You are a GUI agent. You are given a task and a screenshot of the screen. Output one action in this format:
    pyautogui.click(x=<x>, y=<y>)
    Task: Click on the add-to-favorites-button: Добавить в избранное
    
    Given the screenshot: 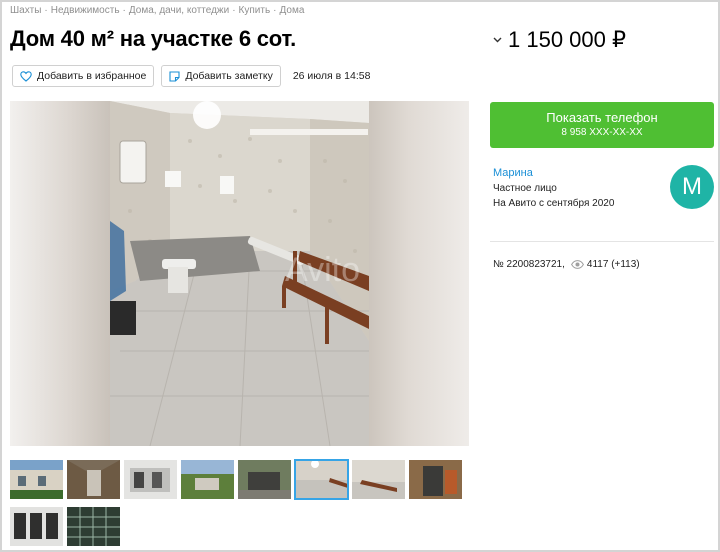 What is the action you would take?
    pyautogui.click(x=83, y=76)
    